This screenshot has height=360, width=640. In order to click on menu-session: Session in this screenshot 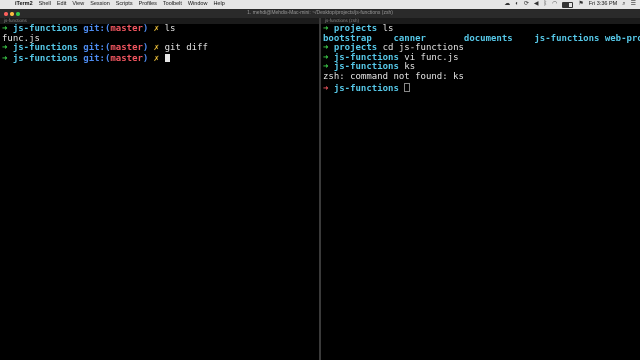, I will do `click(100, 4)`.